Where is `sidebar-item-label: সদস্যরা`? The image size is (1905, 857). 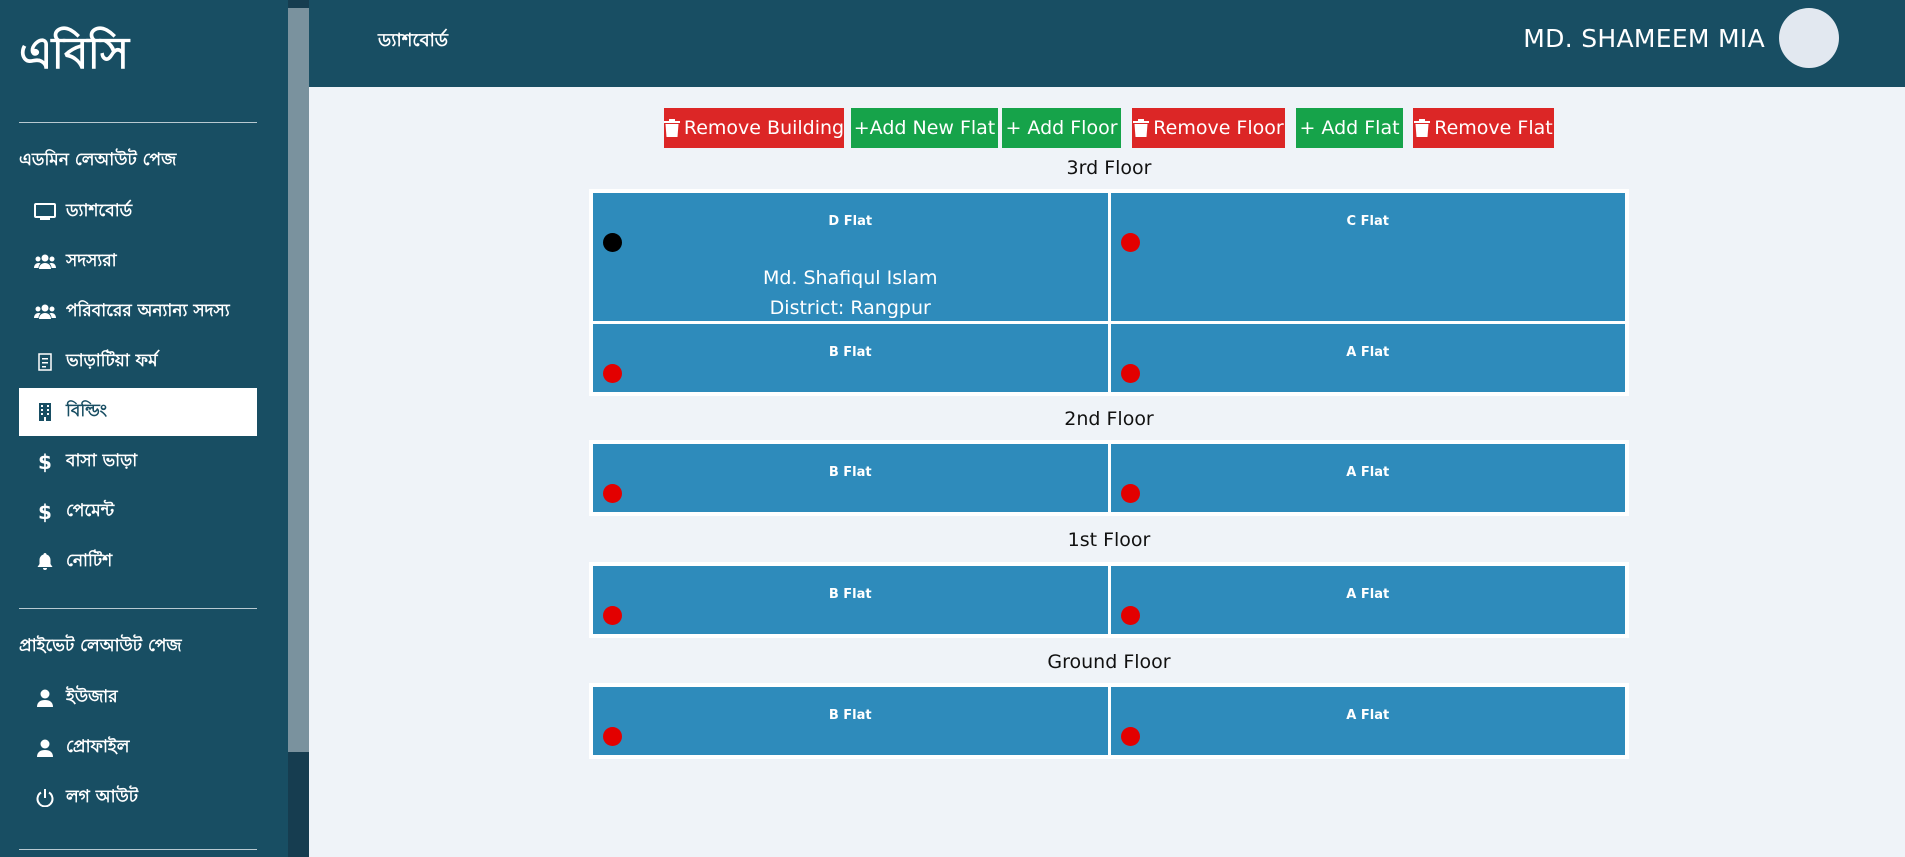
sidebar-item-label: সদস্যরা is located at coordinates (91, 261).